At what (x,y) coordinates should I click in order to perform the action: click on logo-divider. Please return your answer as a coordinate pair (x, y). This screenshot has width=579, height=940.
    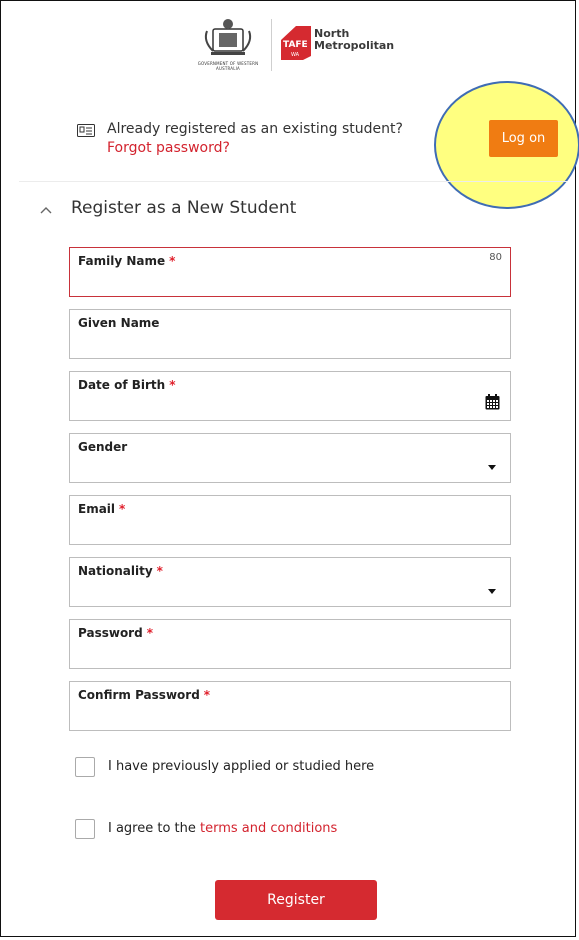
    Looking at the image, I should click on (271, 45).